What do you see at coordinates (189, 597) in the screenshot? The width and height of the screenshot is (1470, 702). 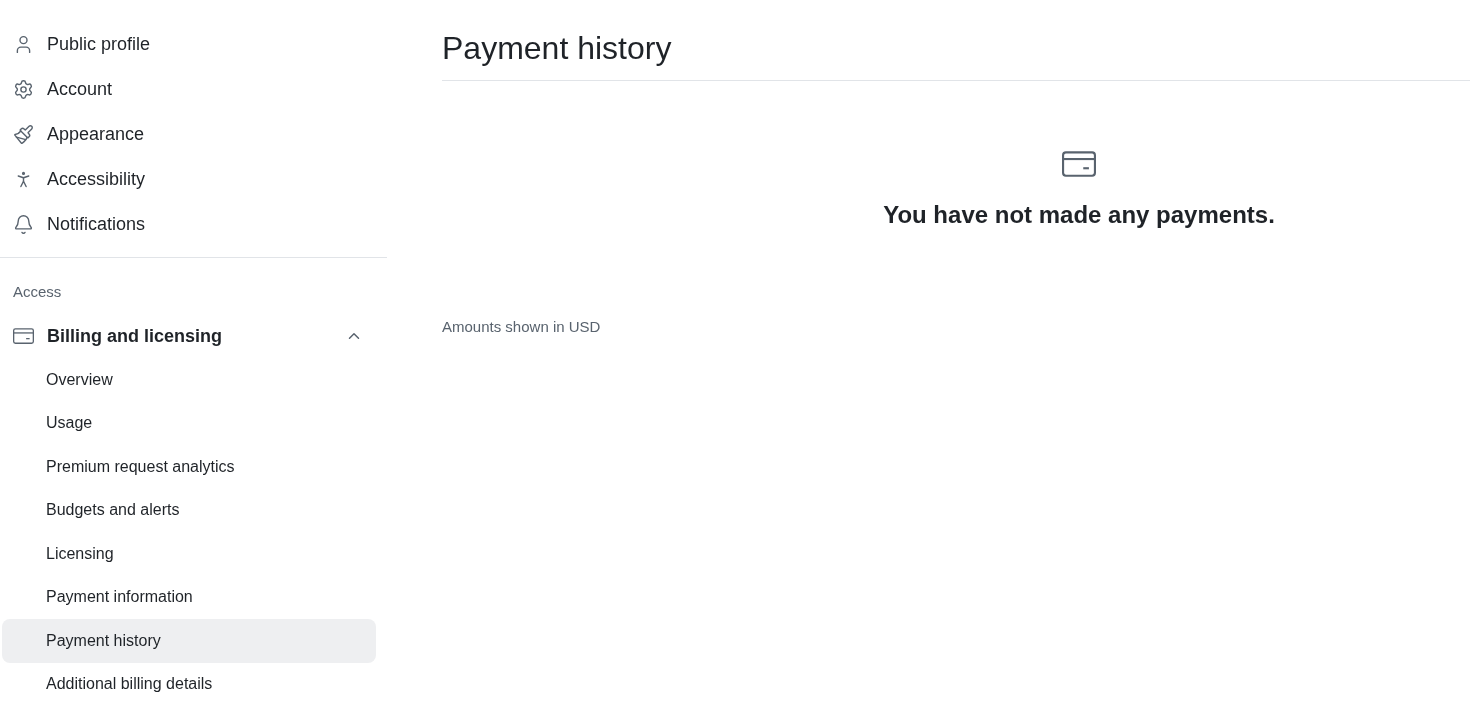 I see `sidebar-subitem: Payment information` at bounding box center [189, 597].